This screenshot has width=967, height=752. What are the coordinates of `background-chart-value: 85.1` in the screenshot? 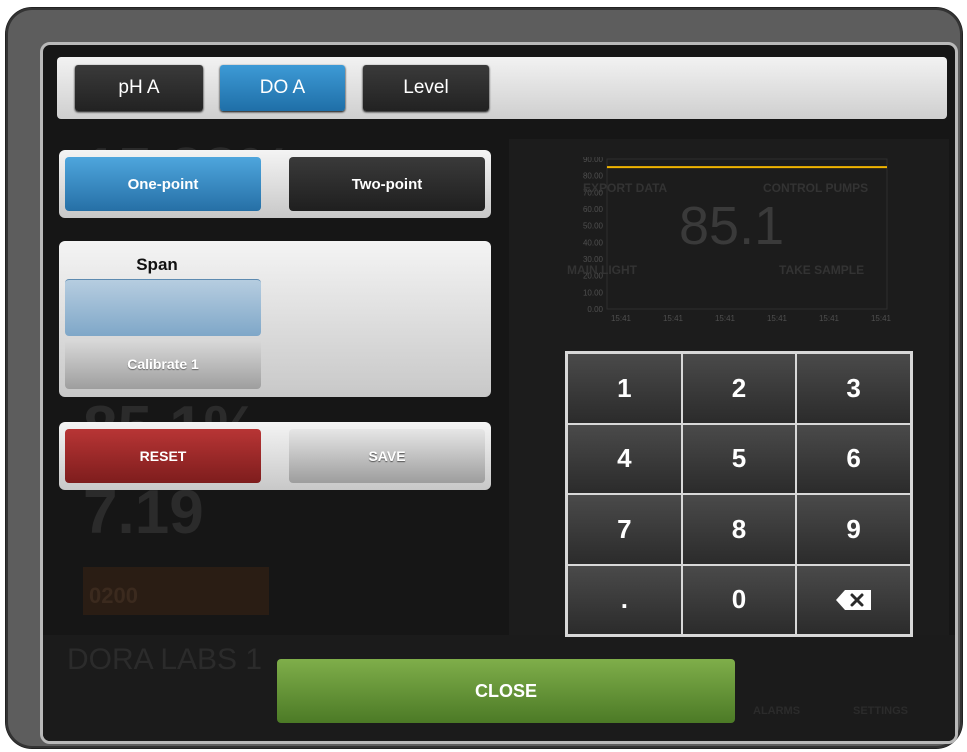 It's located at (732, 226).